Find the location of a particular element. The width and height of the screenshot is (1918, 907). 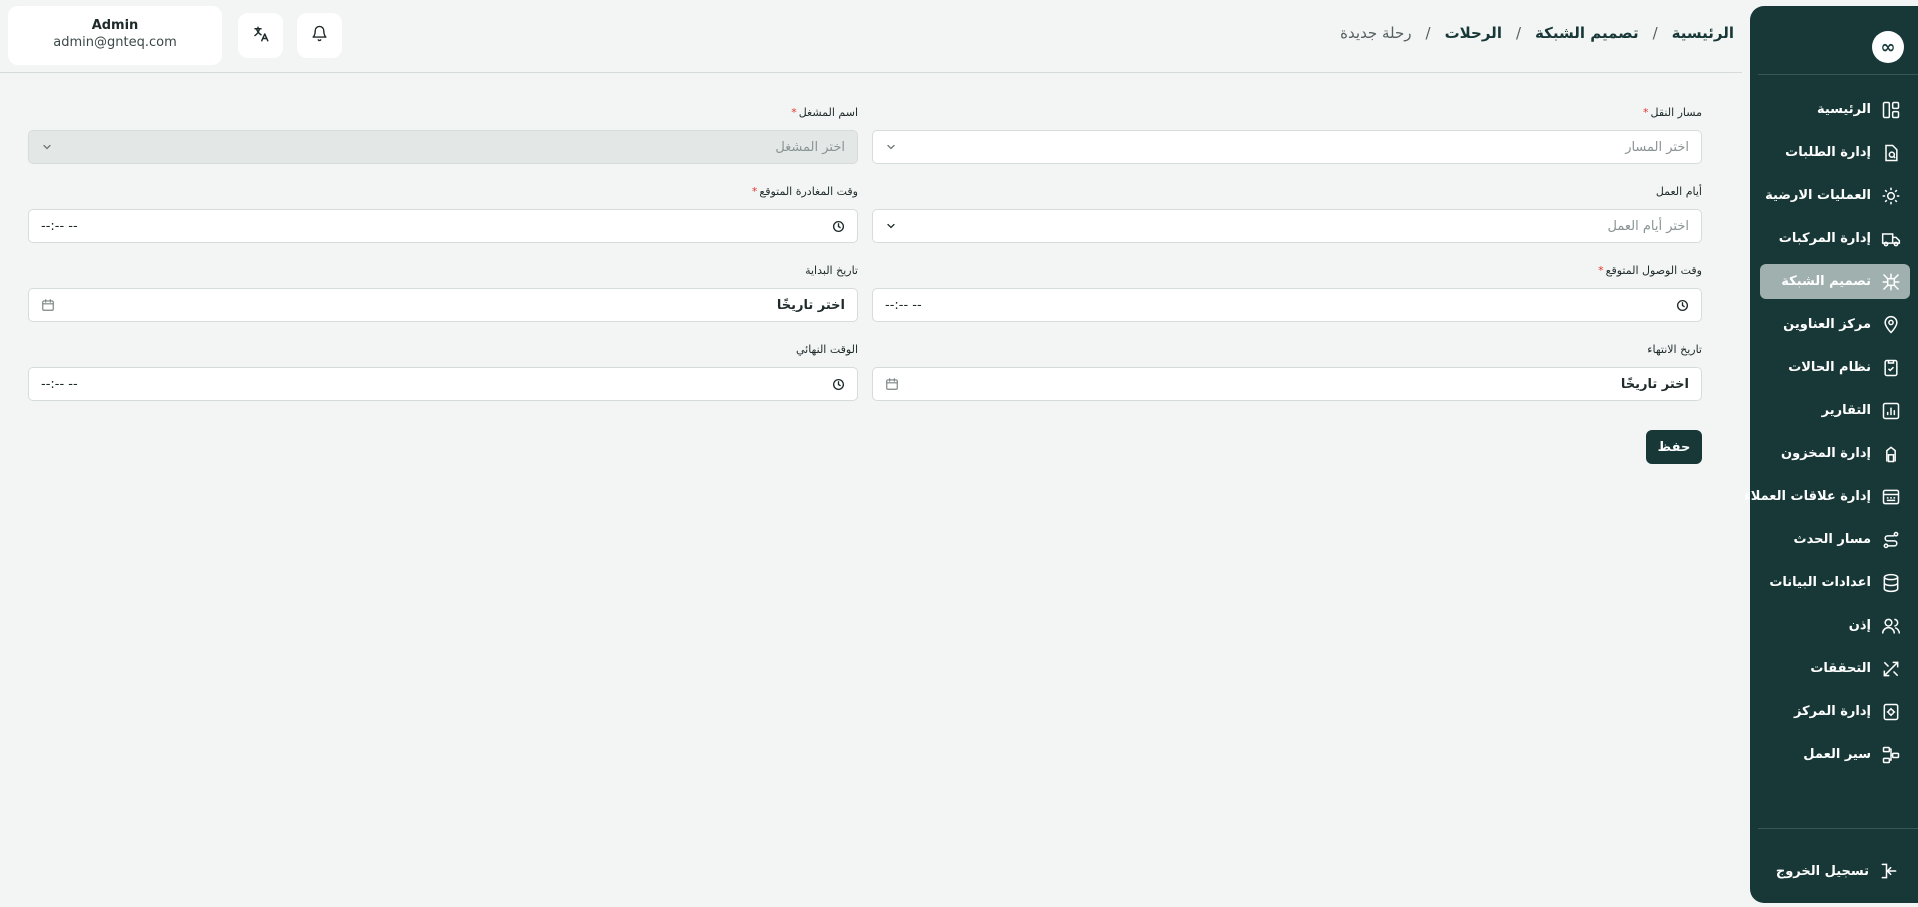

sidebar-item-reports: التقارير is located at coordinates (1835, 410).